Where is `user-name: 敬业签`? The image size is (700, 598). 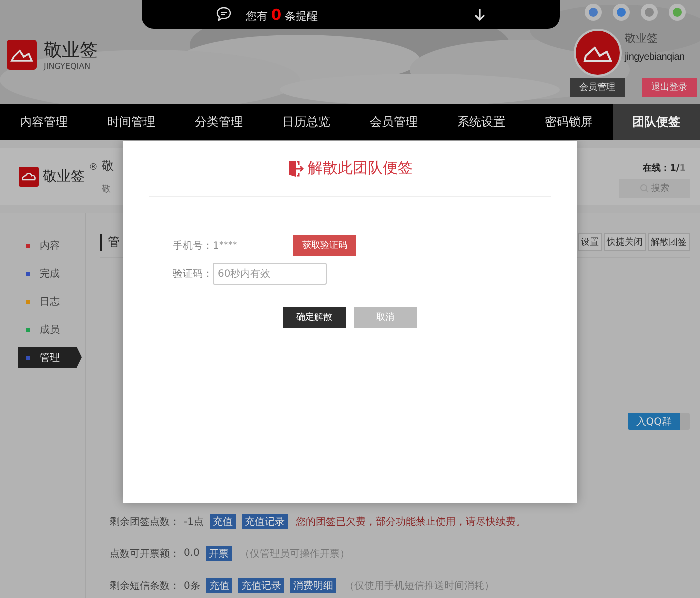
user-name: 敬业签 is located at coordinates (642, 38).